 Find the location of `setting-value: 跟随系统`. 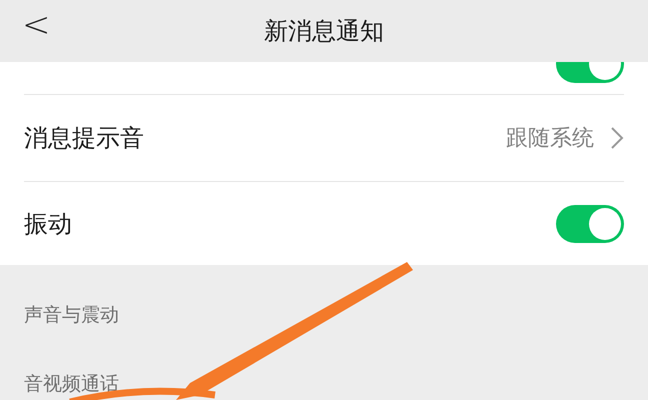

setting-value: 跟随系统 is located at coordinates (550, 138).